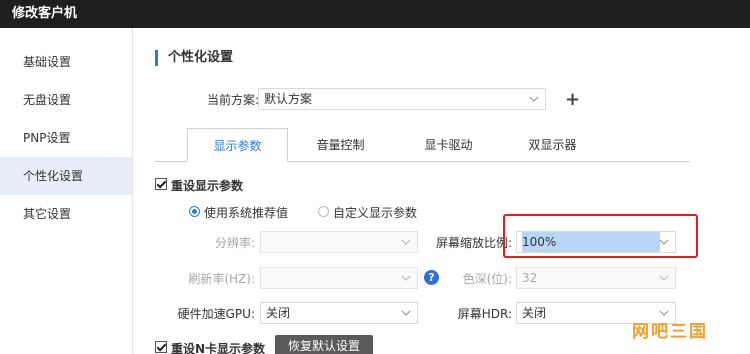 This screenshot has width=750, height=354. Describe the element at coordinates (237, 145) in the screenshot. I see `tab-display: 显示参数` at that location.